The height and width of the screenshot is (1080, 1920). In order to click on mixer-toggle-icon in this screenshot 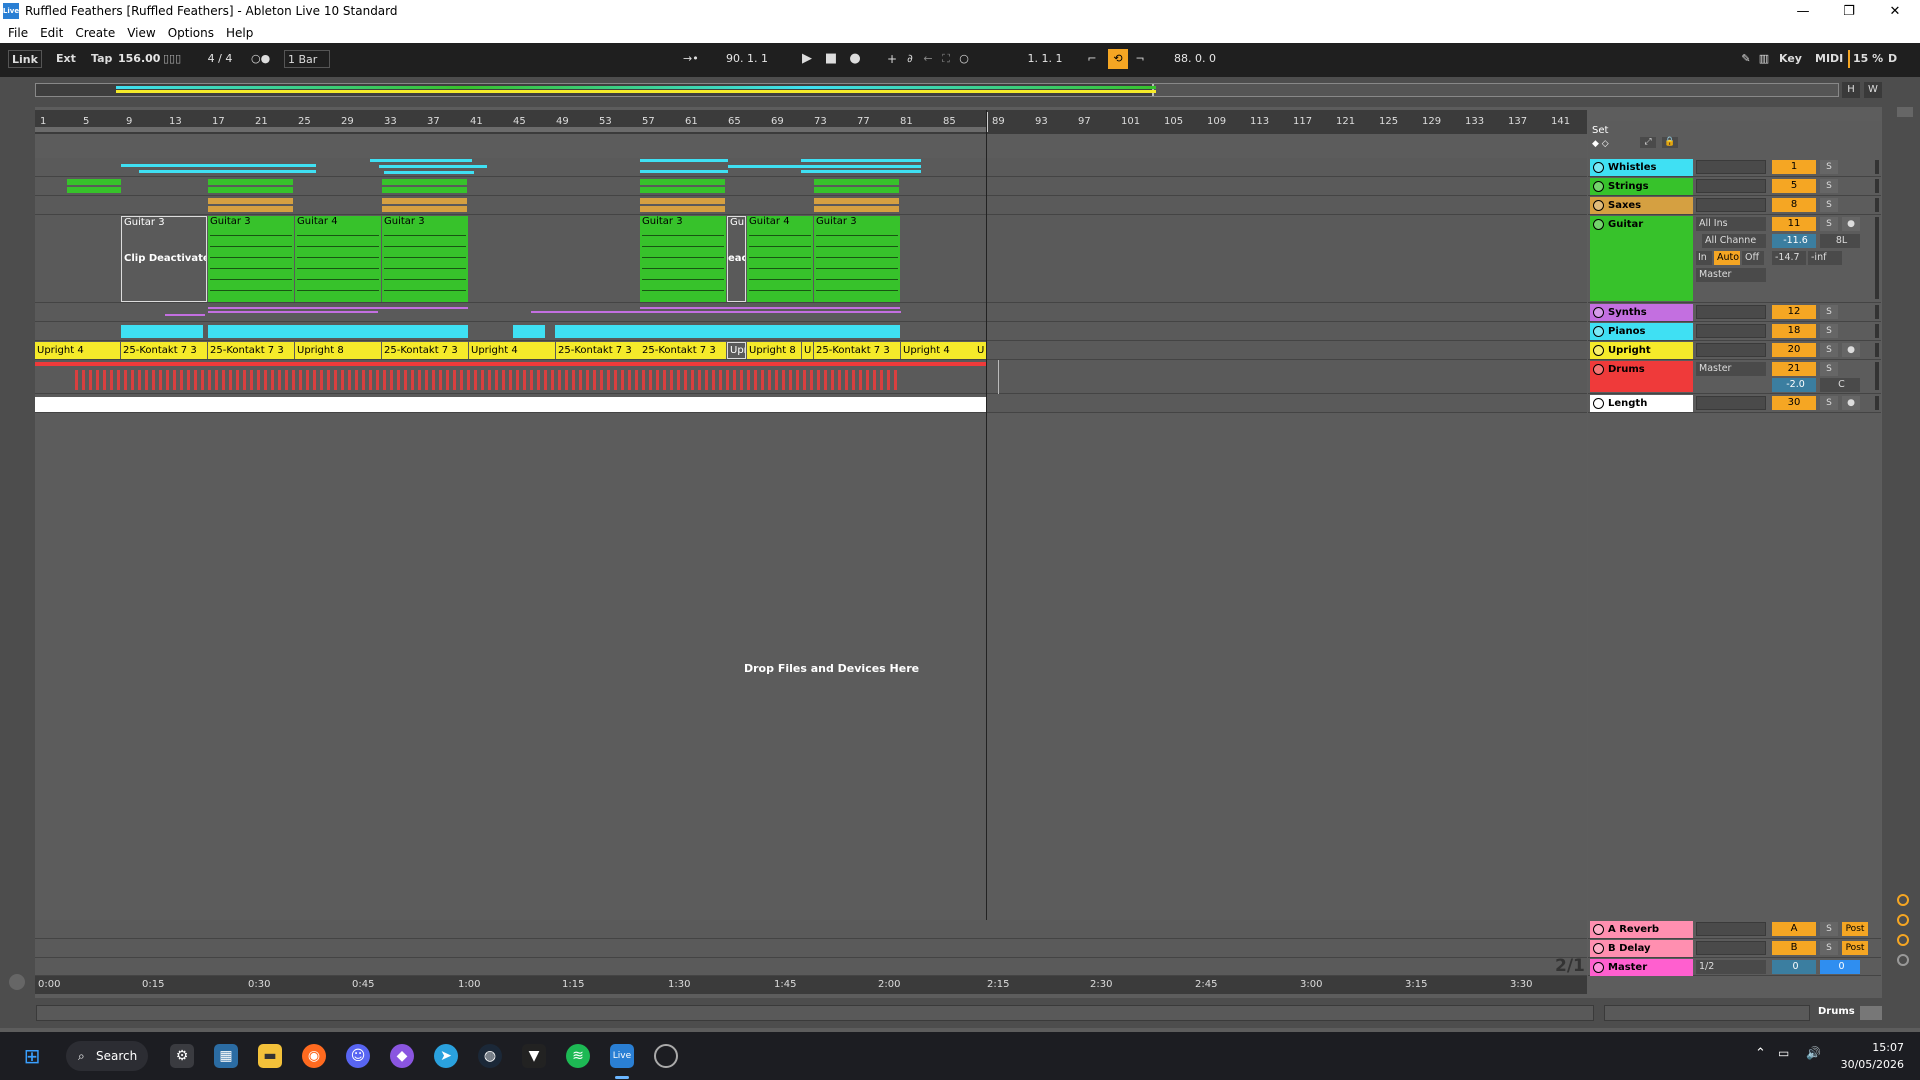, I will do `click(1903, 960)`.